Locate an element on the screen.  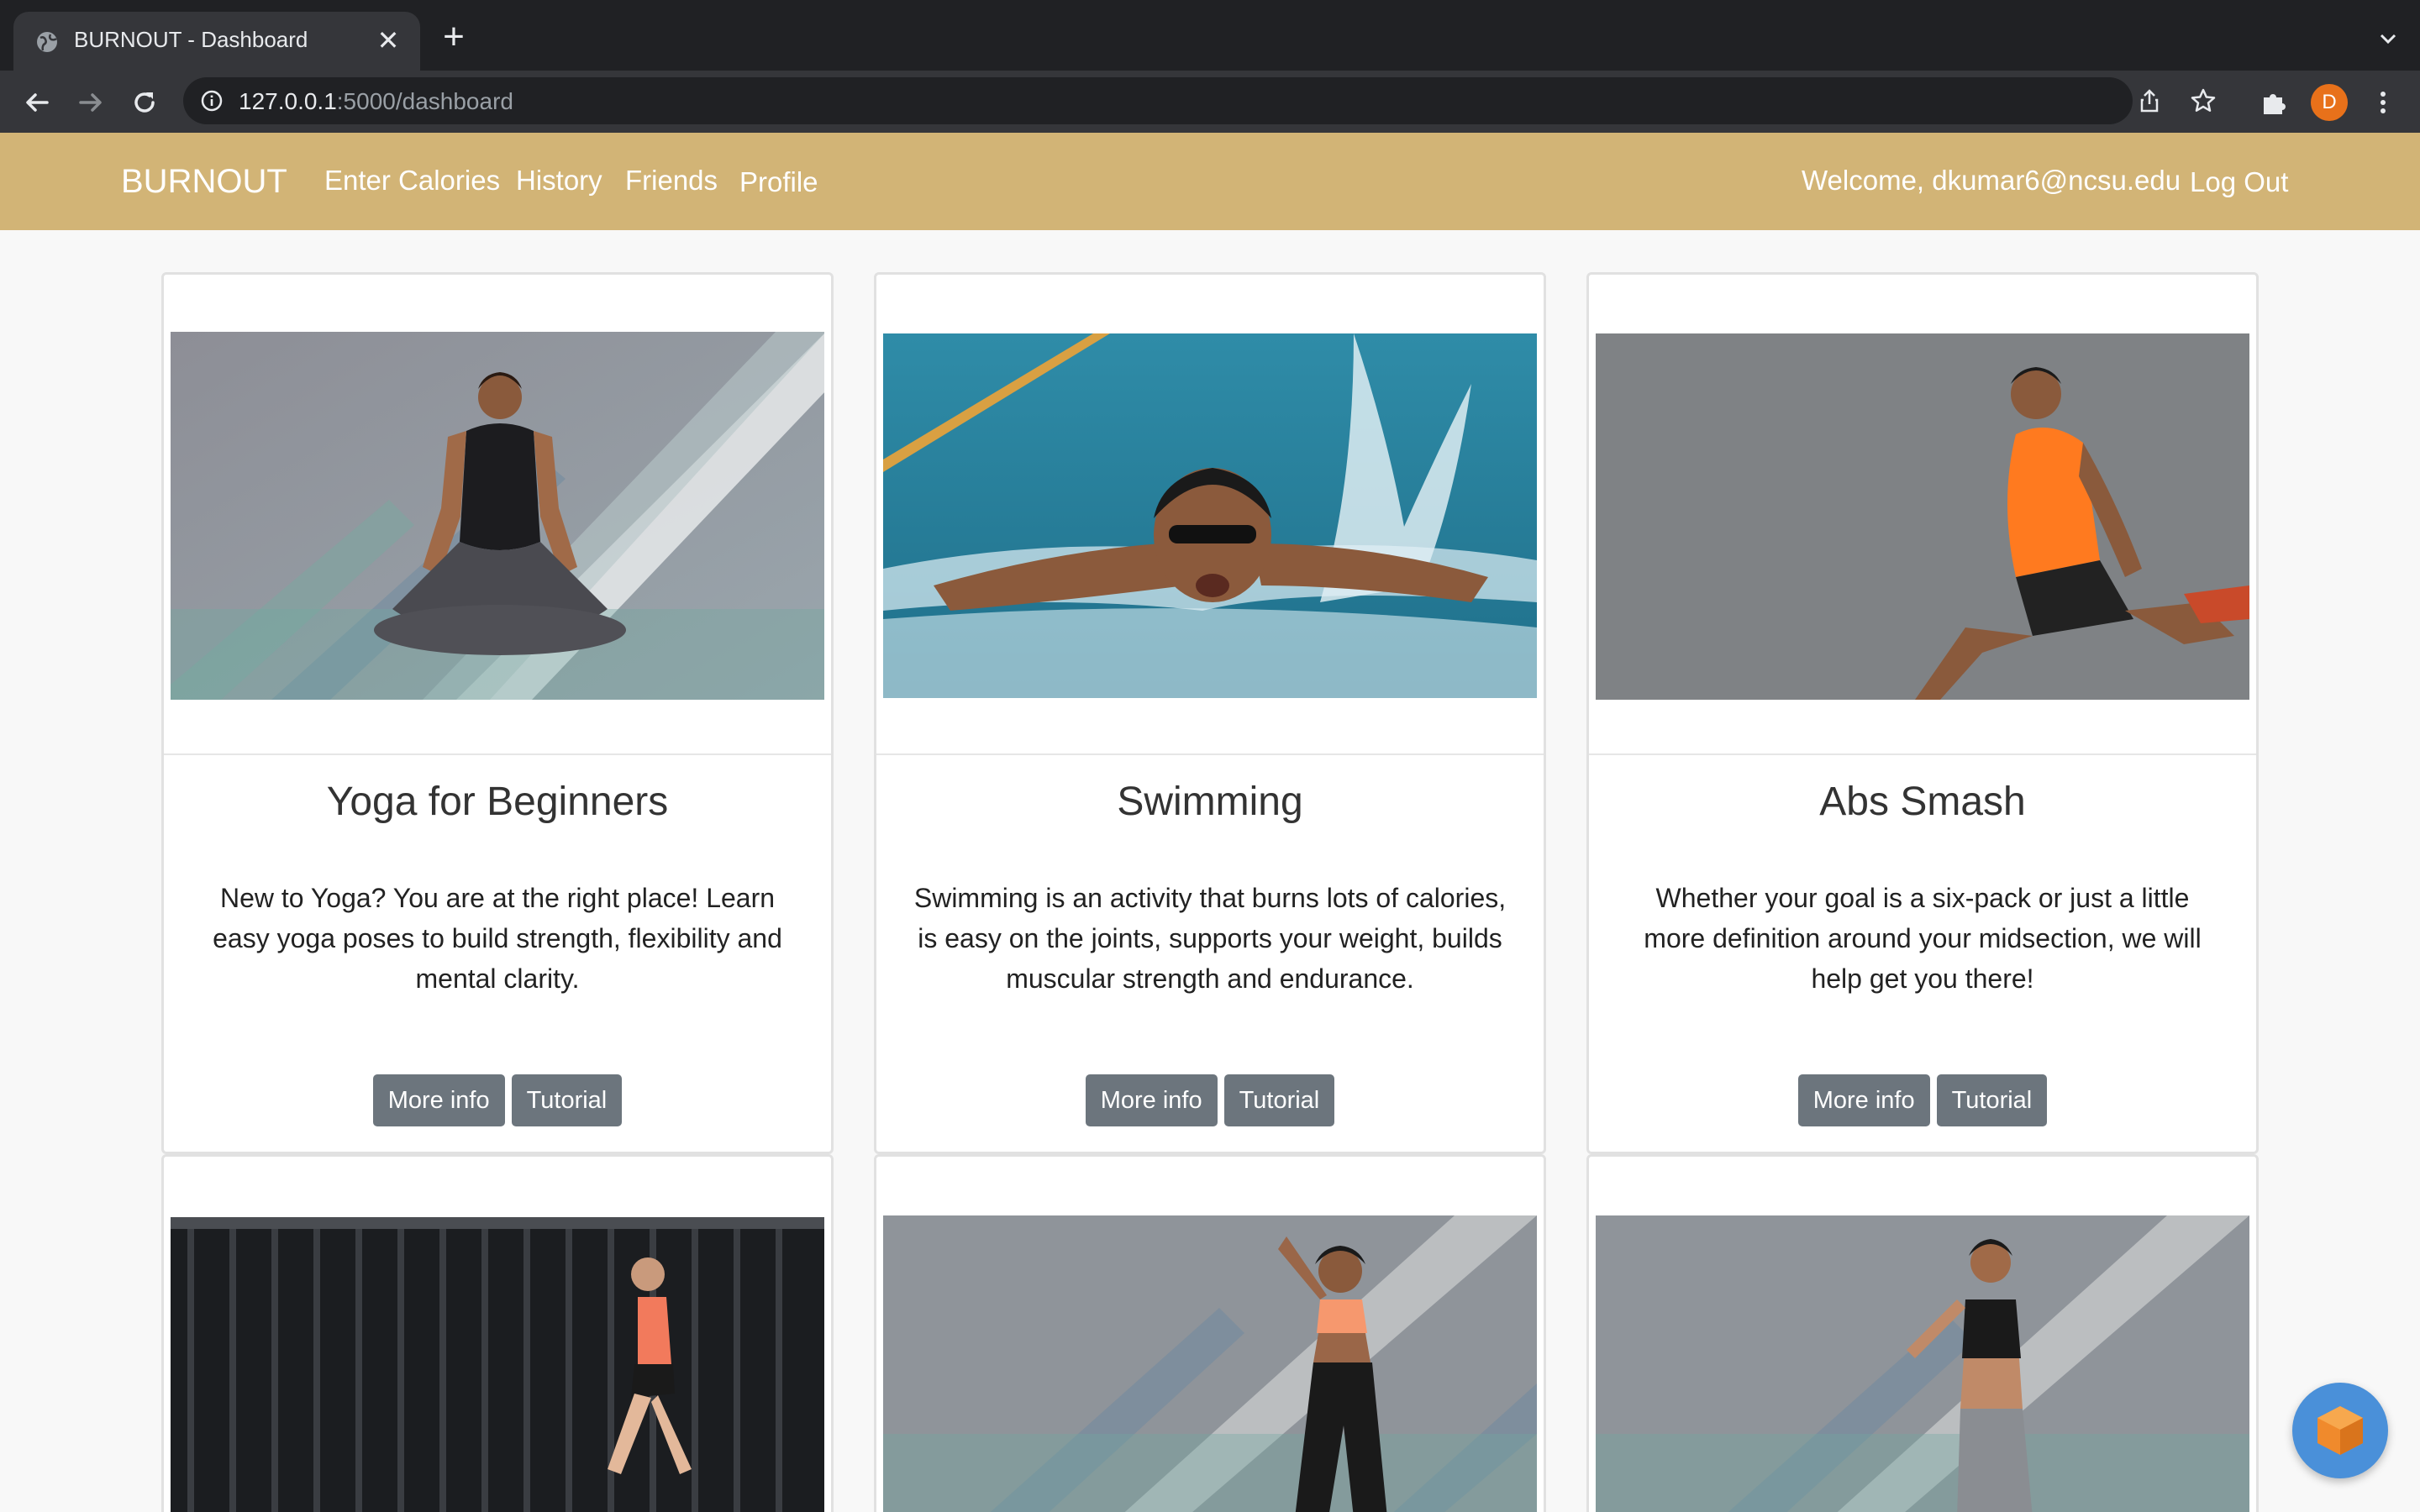
welcome-message: Welcome, dkumar6@ncsu.edu is located at coordinates (1991, 180).